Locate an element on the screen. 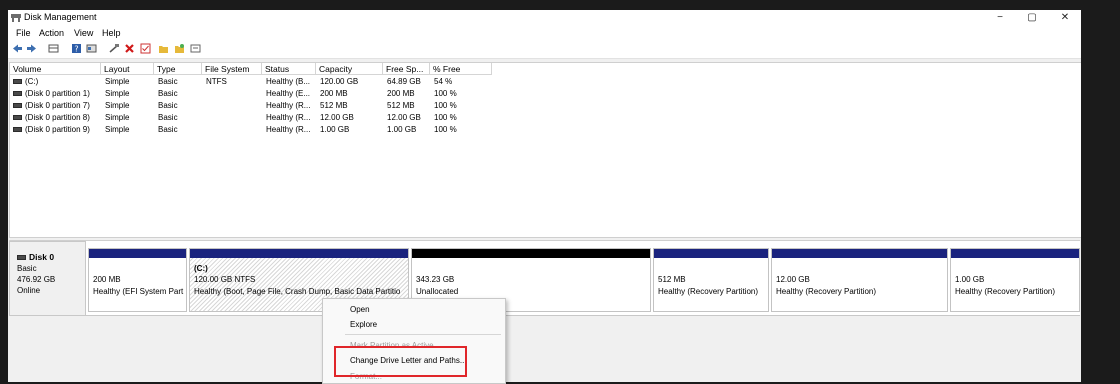 Image resolution: width=1120 pixels, height=384 pixels. partition-recovery-3: 1.00 GB Healthy (Recovery Partition) is located at coordinates (1015, 280).